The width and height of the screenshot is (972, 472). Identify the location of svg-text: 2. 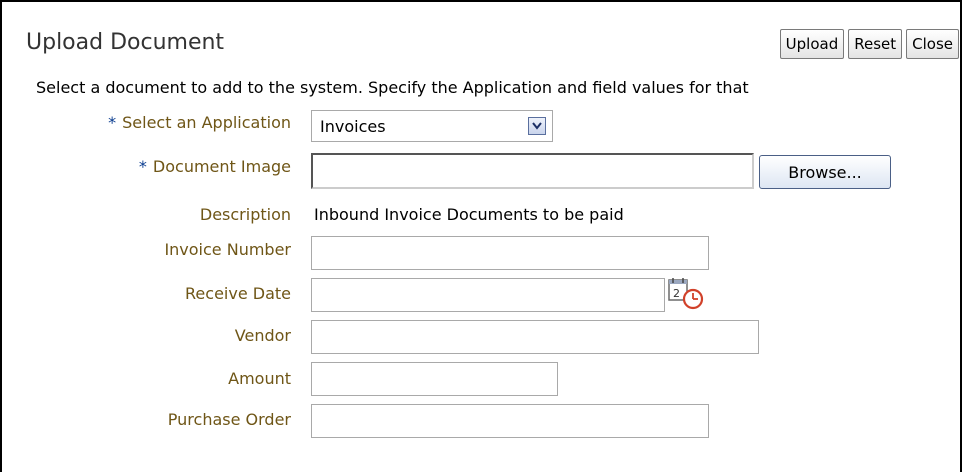
(676, 293).